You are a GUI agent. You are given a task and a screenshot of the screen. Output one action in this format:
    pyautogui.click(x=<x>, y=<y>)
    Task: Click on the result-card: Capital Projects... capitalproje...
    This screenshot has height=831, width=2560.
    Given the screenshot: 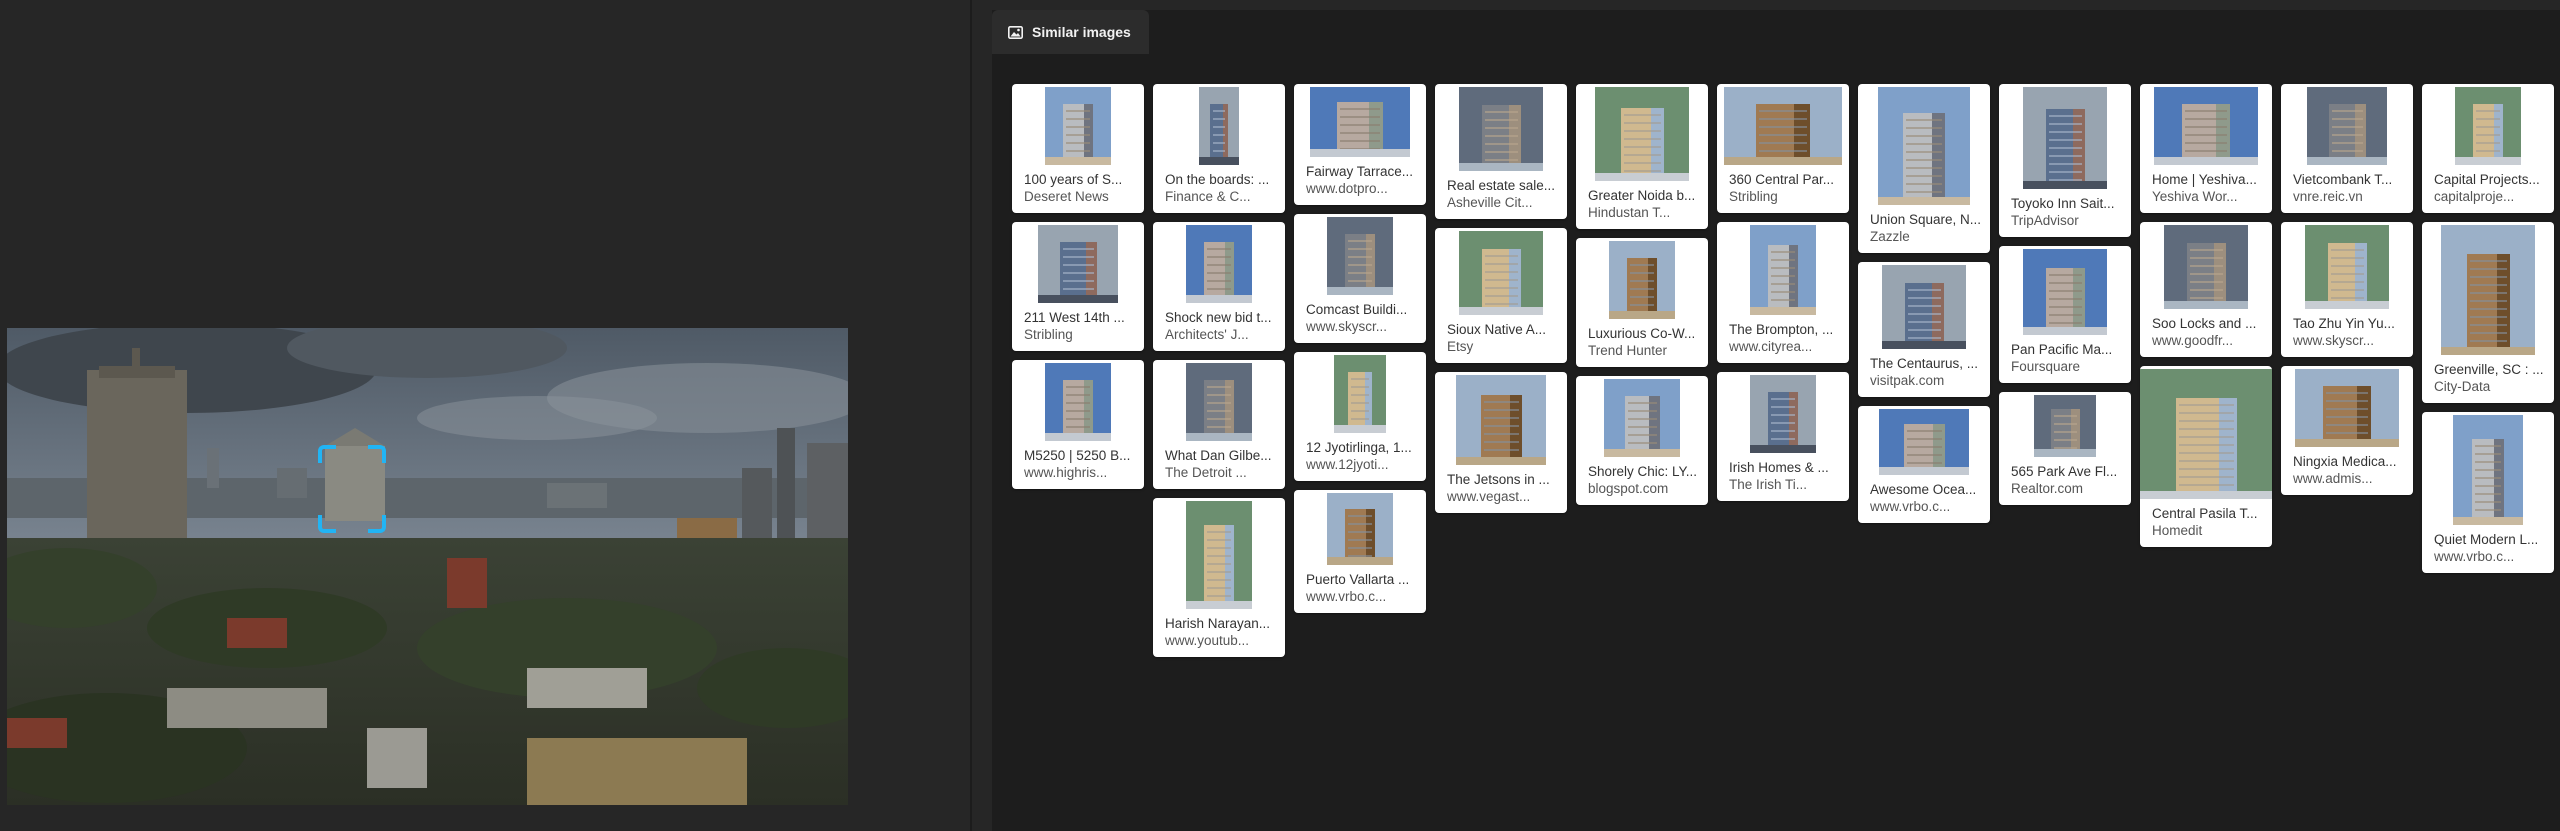 What is the action you would take?
    pyautogui.click(x=2488, y=148)
    